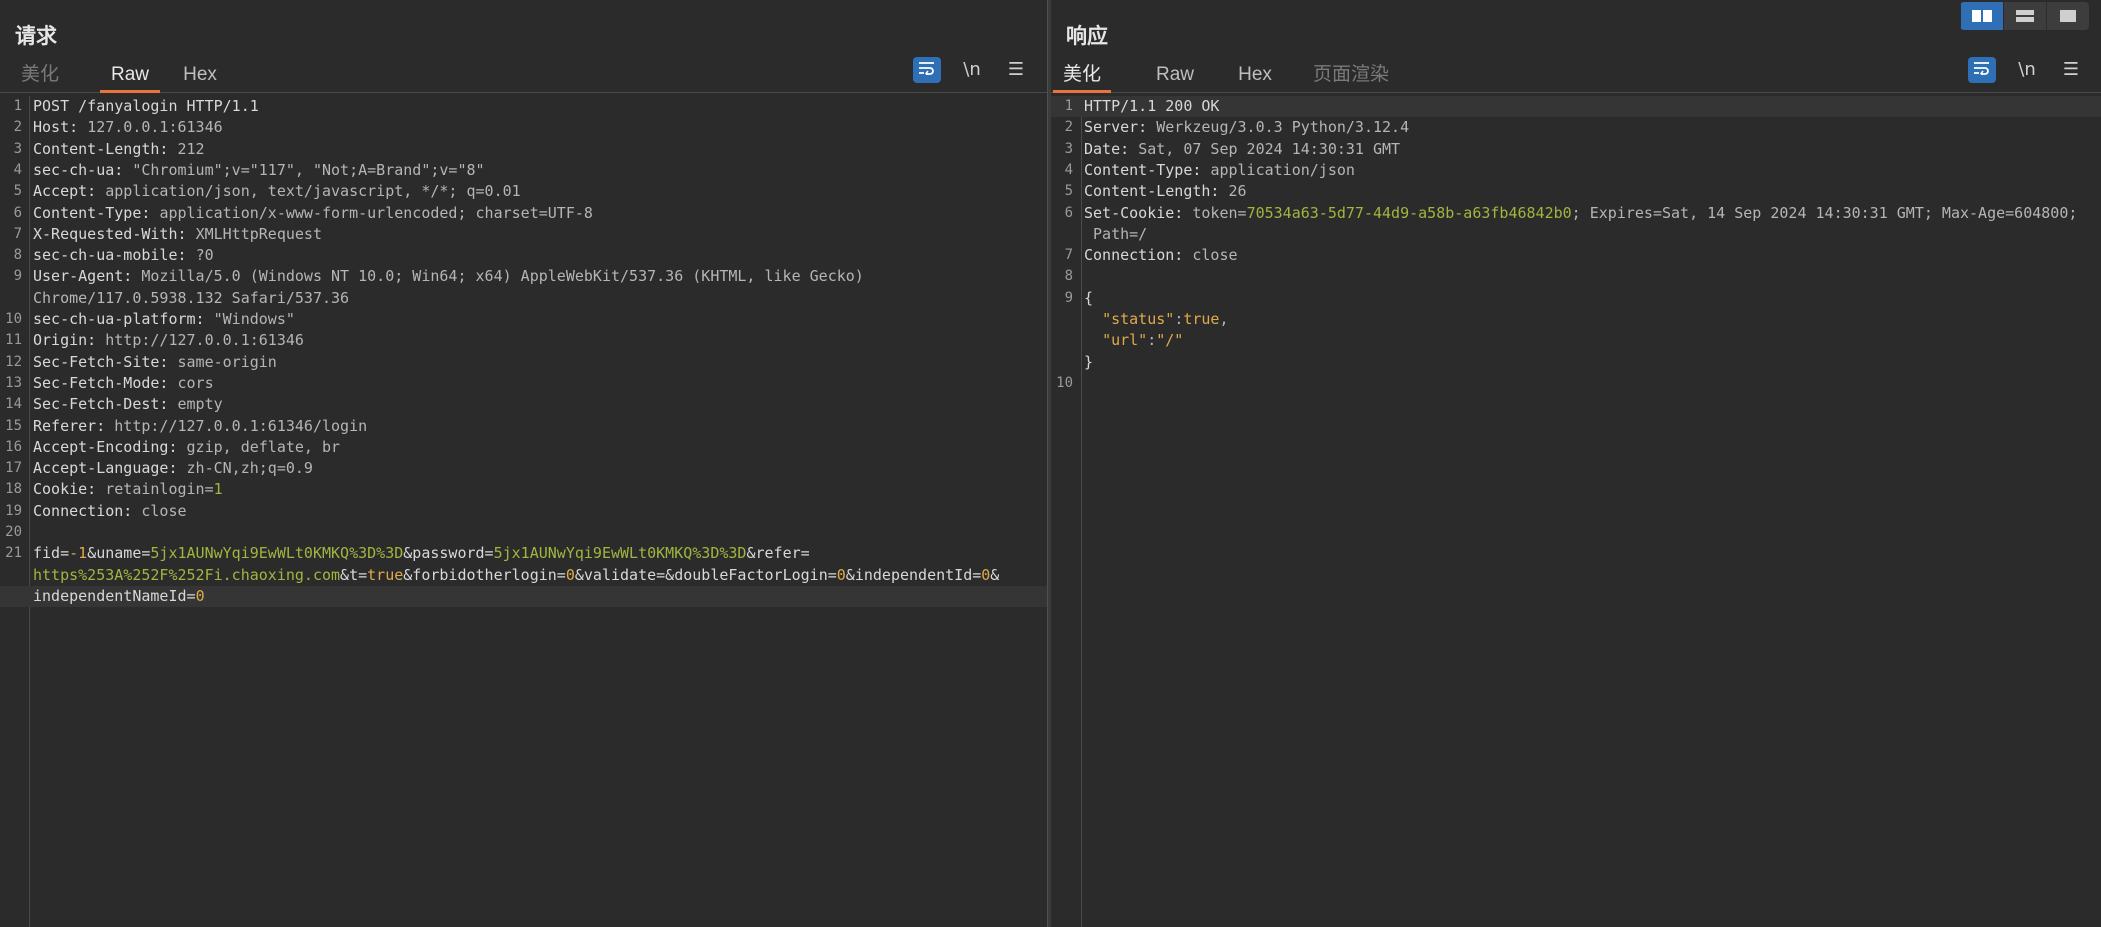  What do you see at coordinates (1068, 212) in the screenshot?
I see `line-number: 6` at bounding box center [1068, 212].